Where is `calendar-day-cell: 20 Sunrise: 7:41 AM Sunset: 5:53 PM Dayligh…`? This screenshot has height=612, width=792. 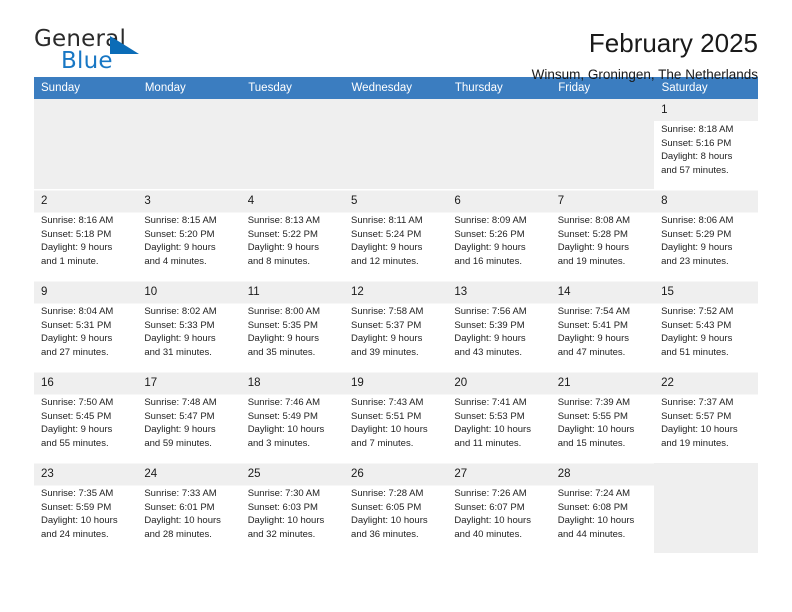 calendar-day-cell: 20 Sunrise: 7:41 AM Sunset: 5:53 PM Dayligh… is located at coordinates (499, 417).